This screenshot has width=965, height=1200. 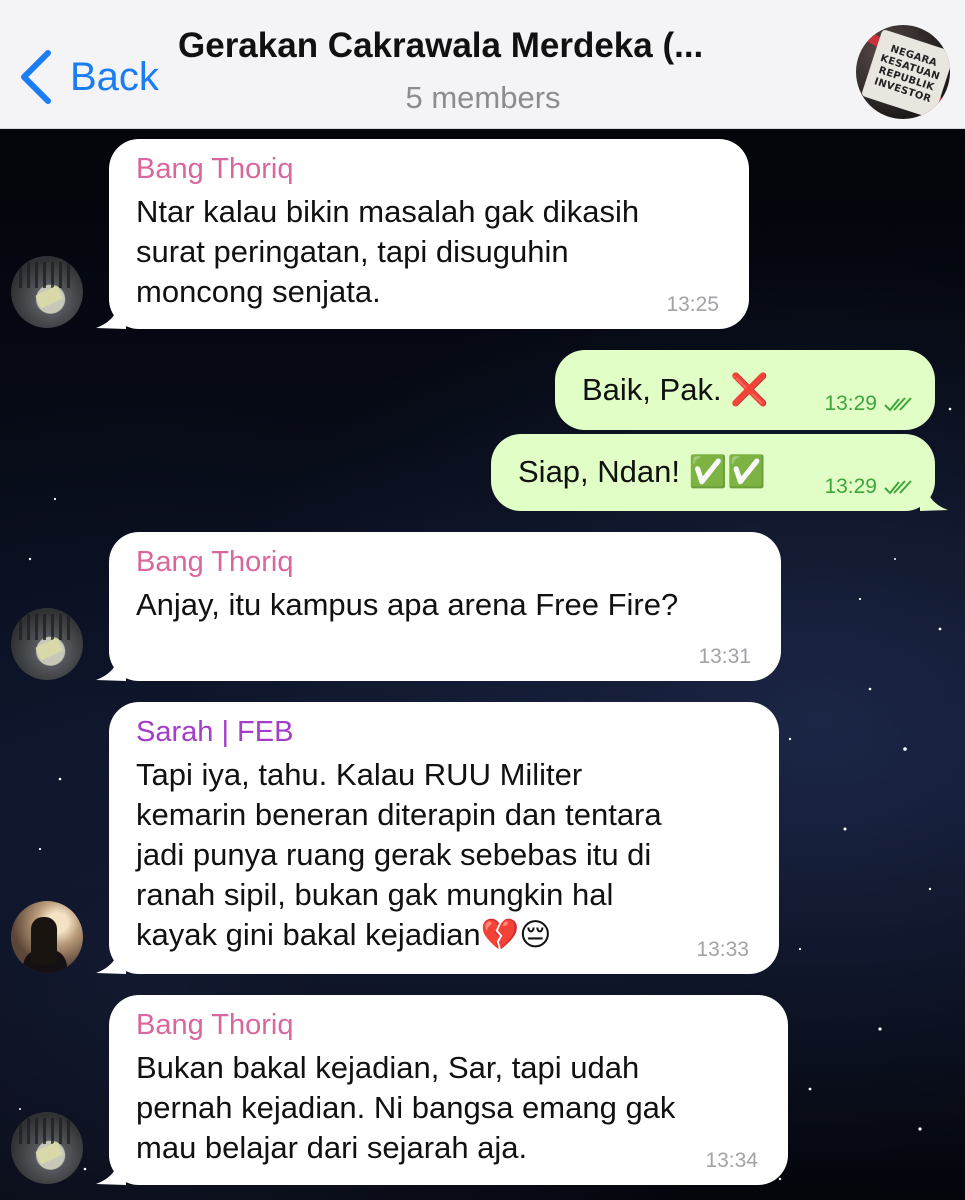 I want to click on message-bubble: Siap, Ndan! ✅✅ 13:29, so click(x=713, y=472).